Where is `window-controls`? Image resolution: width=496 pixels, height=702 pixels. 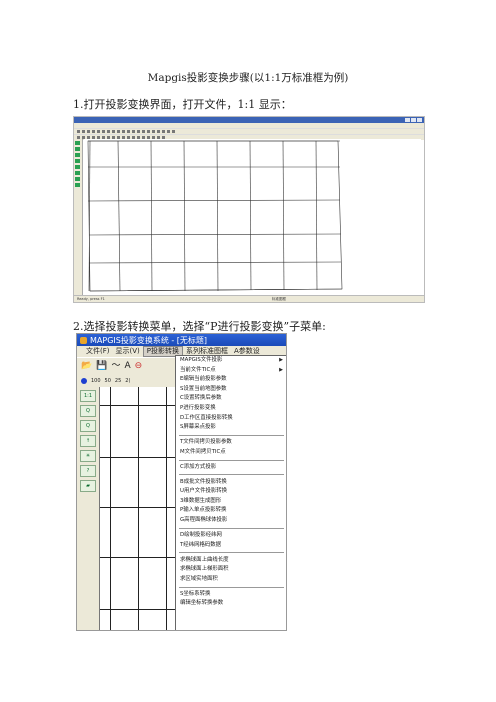
window-controls is located at coordinates (413, 120).